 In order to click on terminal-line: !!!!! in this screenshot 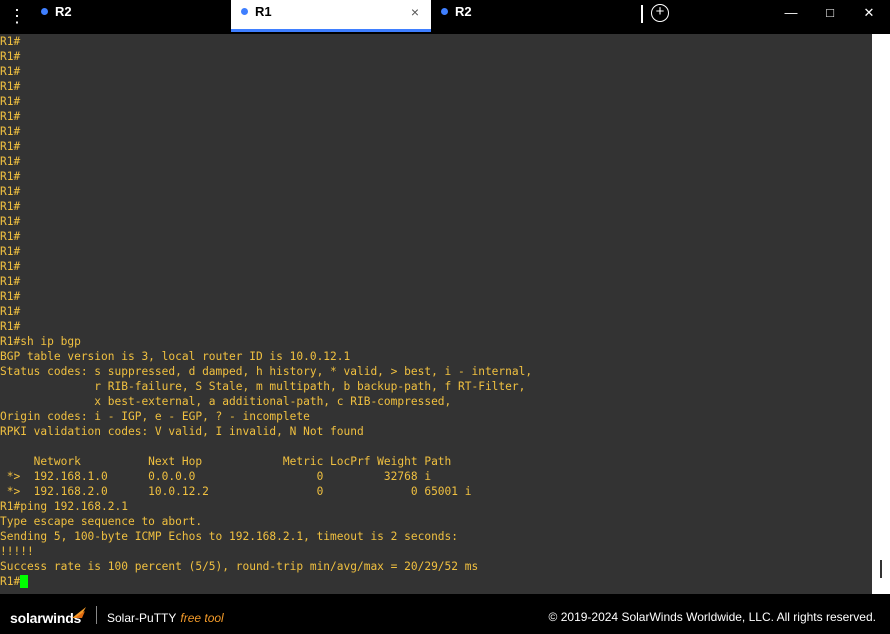, I will do `click(17, 551)`.